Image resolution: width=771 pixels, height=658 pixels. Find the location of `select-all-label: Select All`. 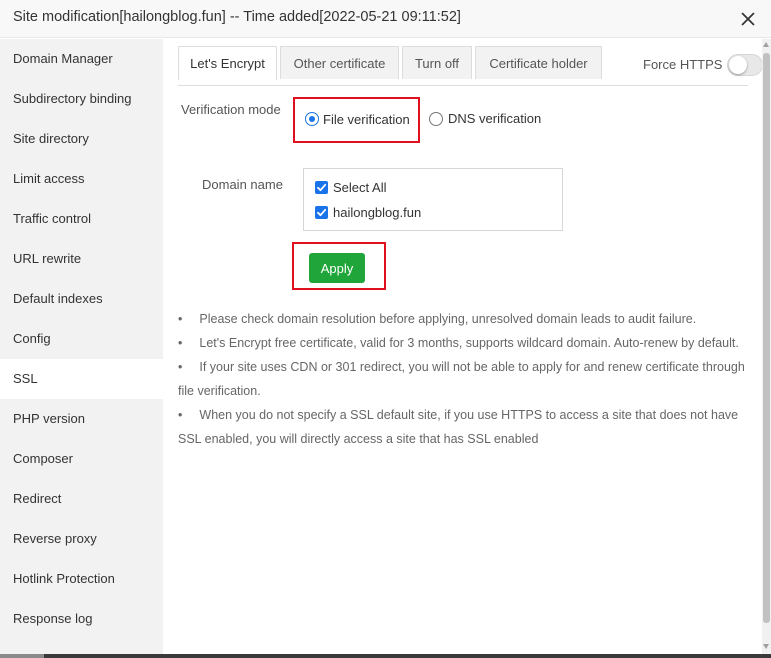

select-all-label: Select All is located at coordinates (359, 187).